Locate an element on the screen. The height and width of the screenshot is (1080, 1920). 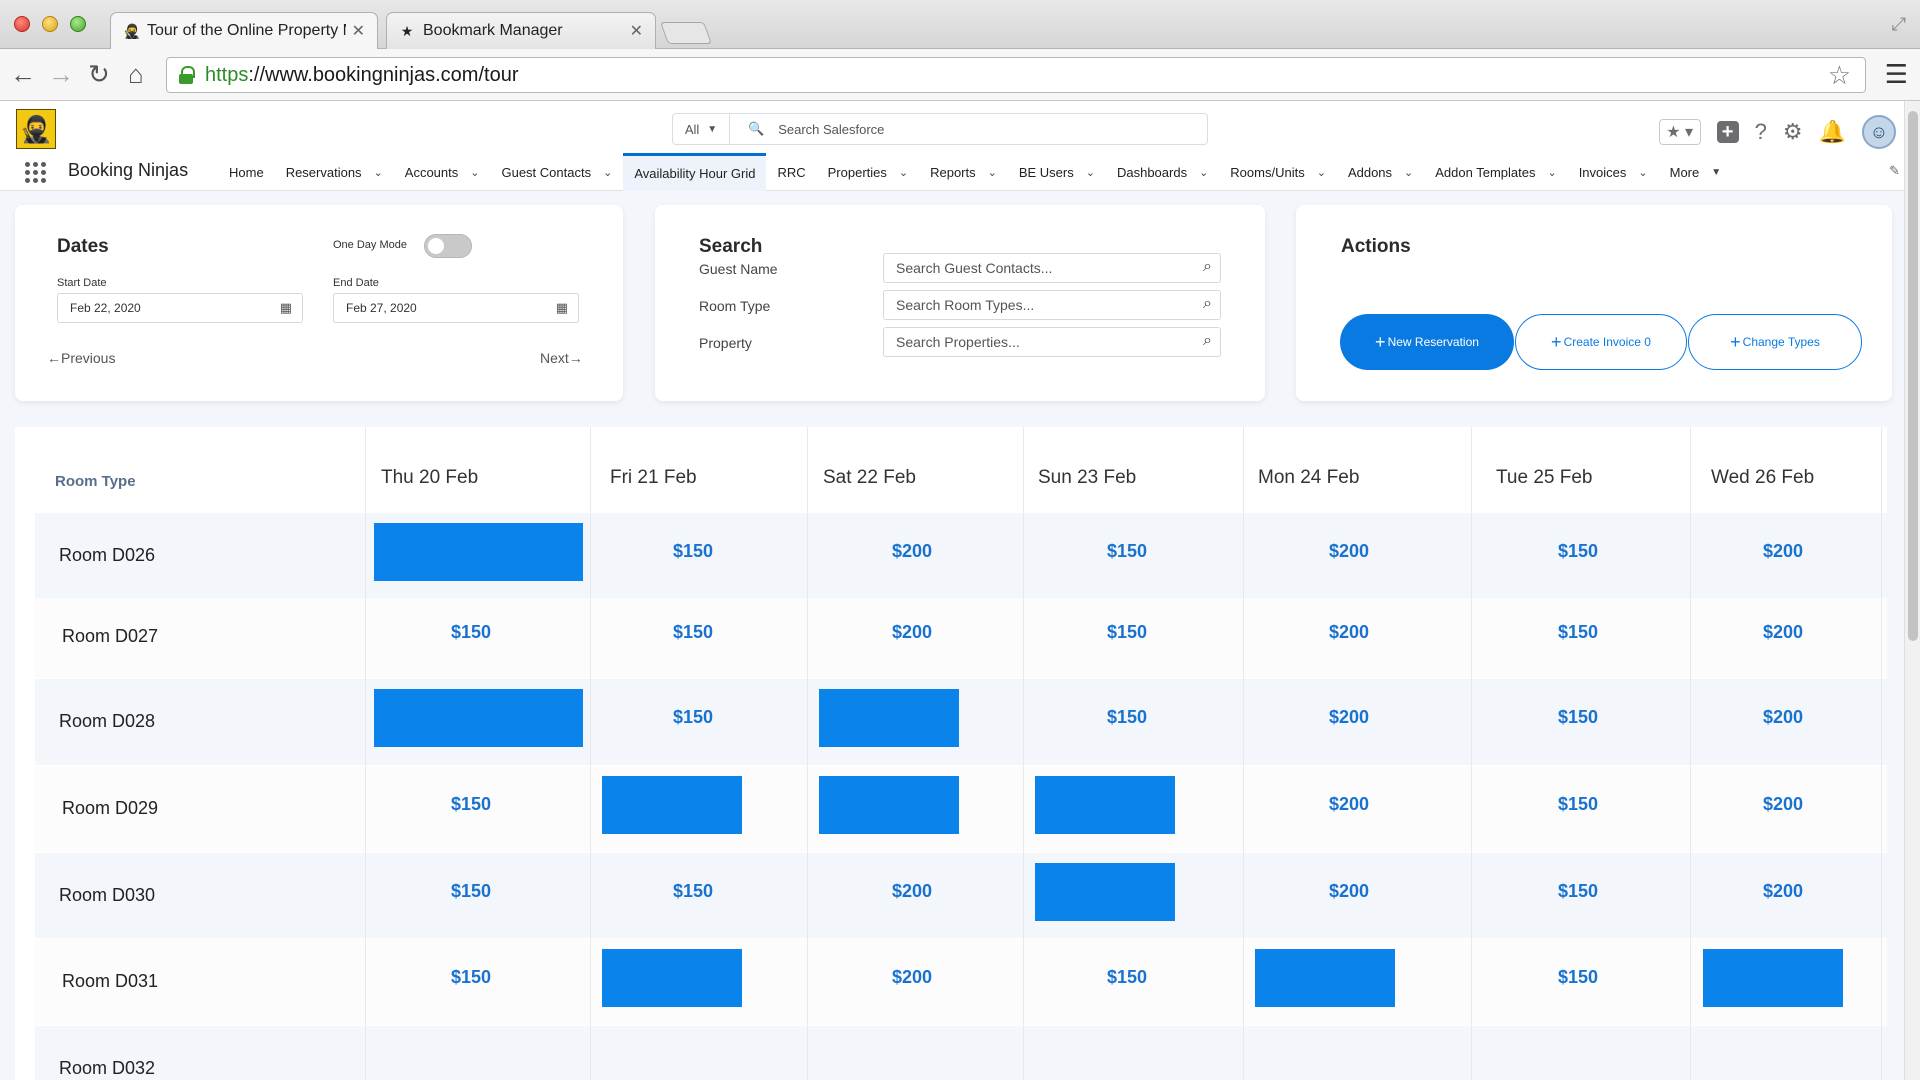
forward-icon: → is located at coordinates (61, 74).